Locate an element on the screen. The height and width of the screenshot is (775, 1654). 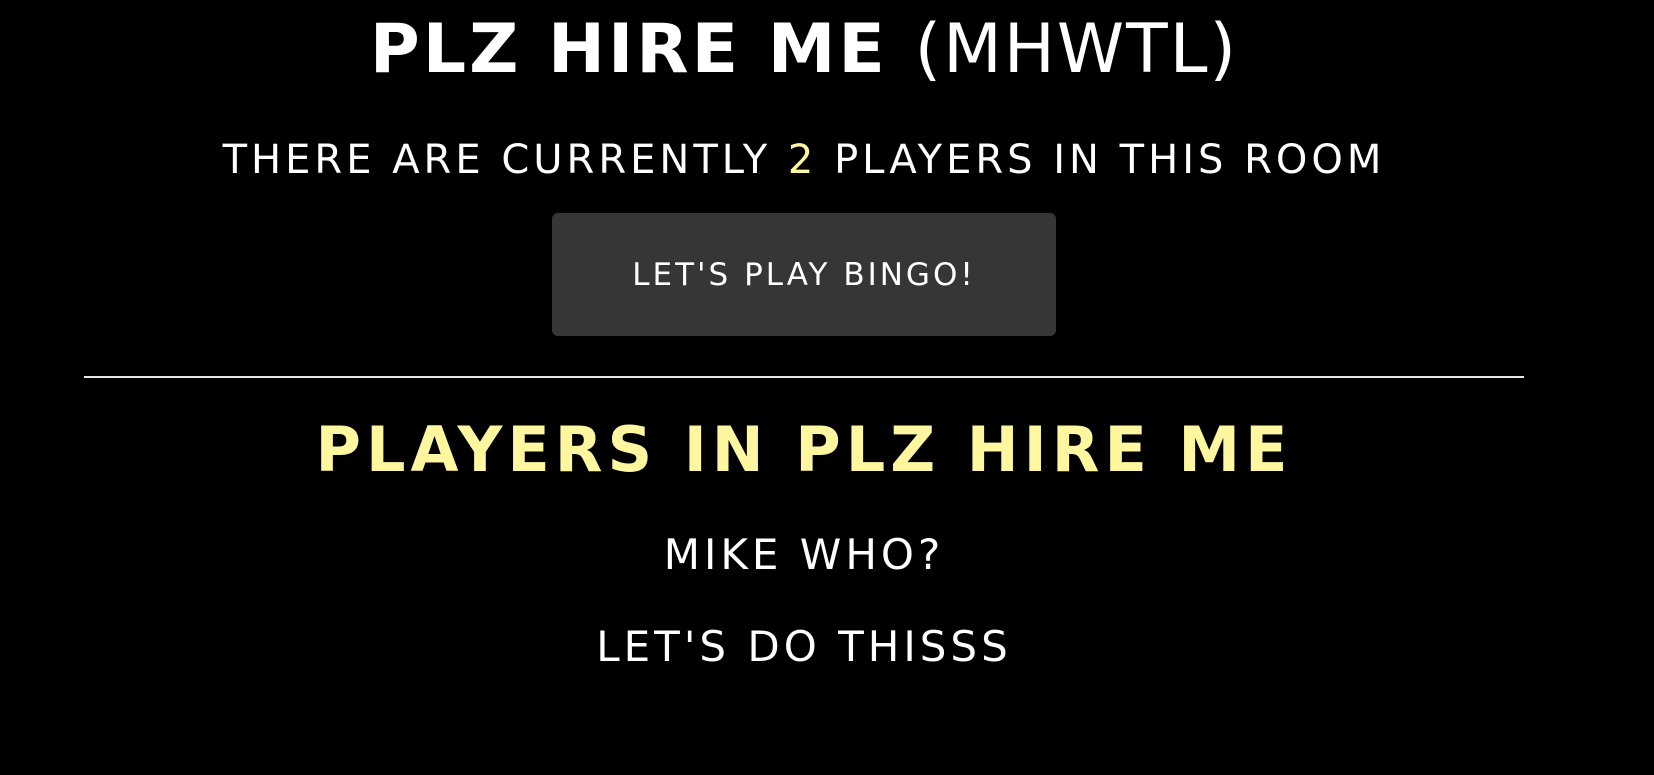
player-list-item: MIKE WHO? is located at coordinates (804, 554).